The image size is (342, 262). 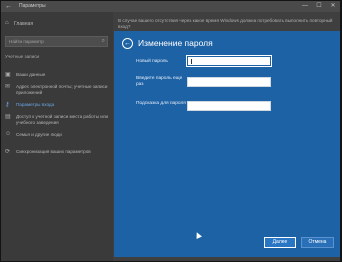 I want to click on minimize-button: —, so click(x=305, y=6).